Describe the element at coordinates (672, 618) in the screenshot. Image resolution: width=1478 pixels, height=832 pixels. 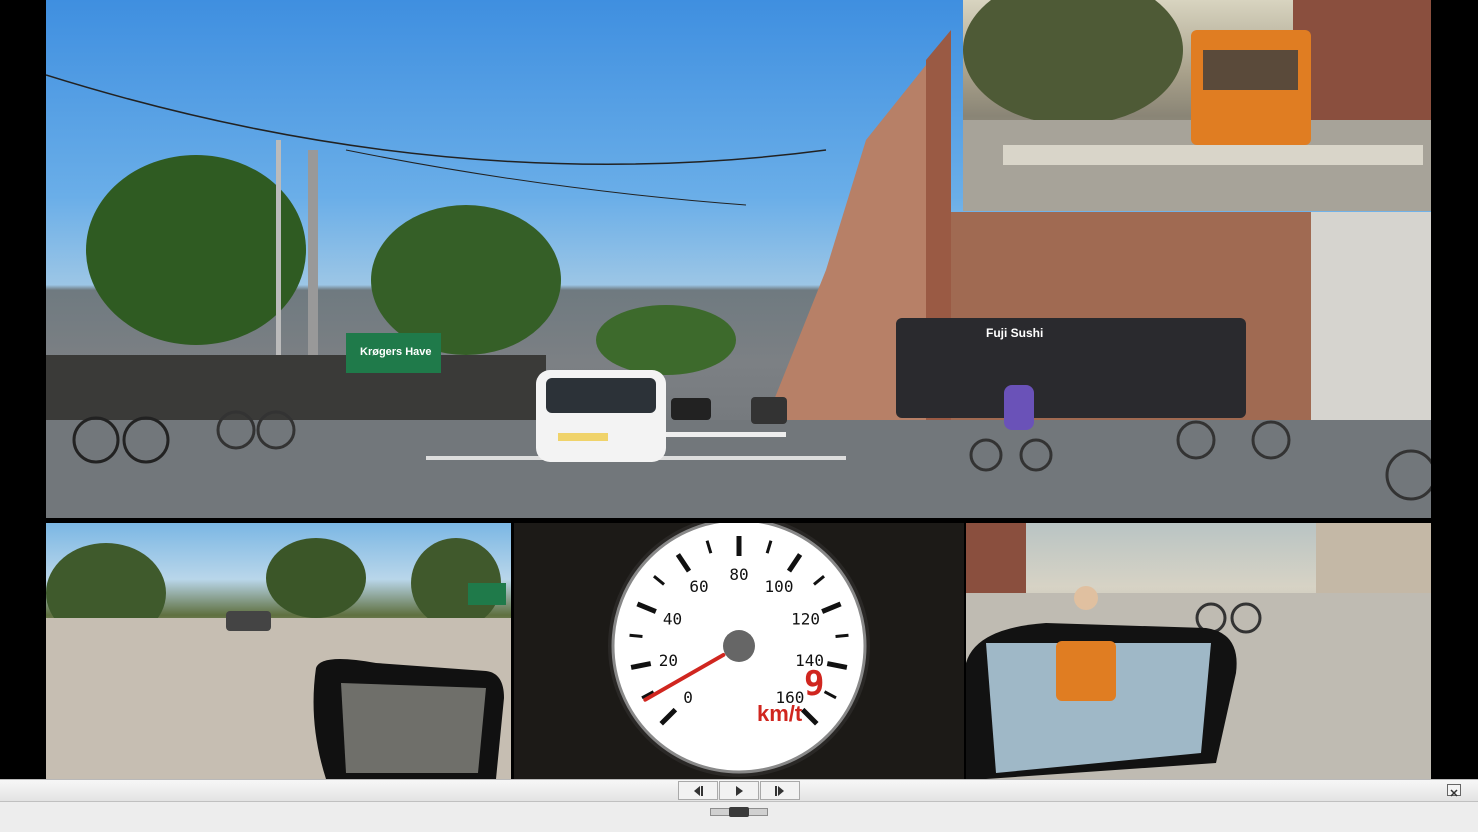
I see `tick-label: 40` at that location.